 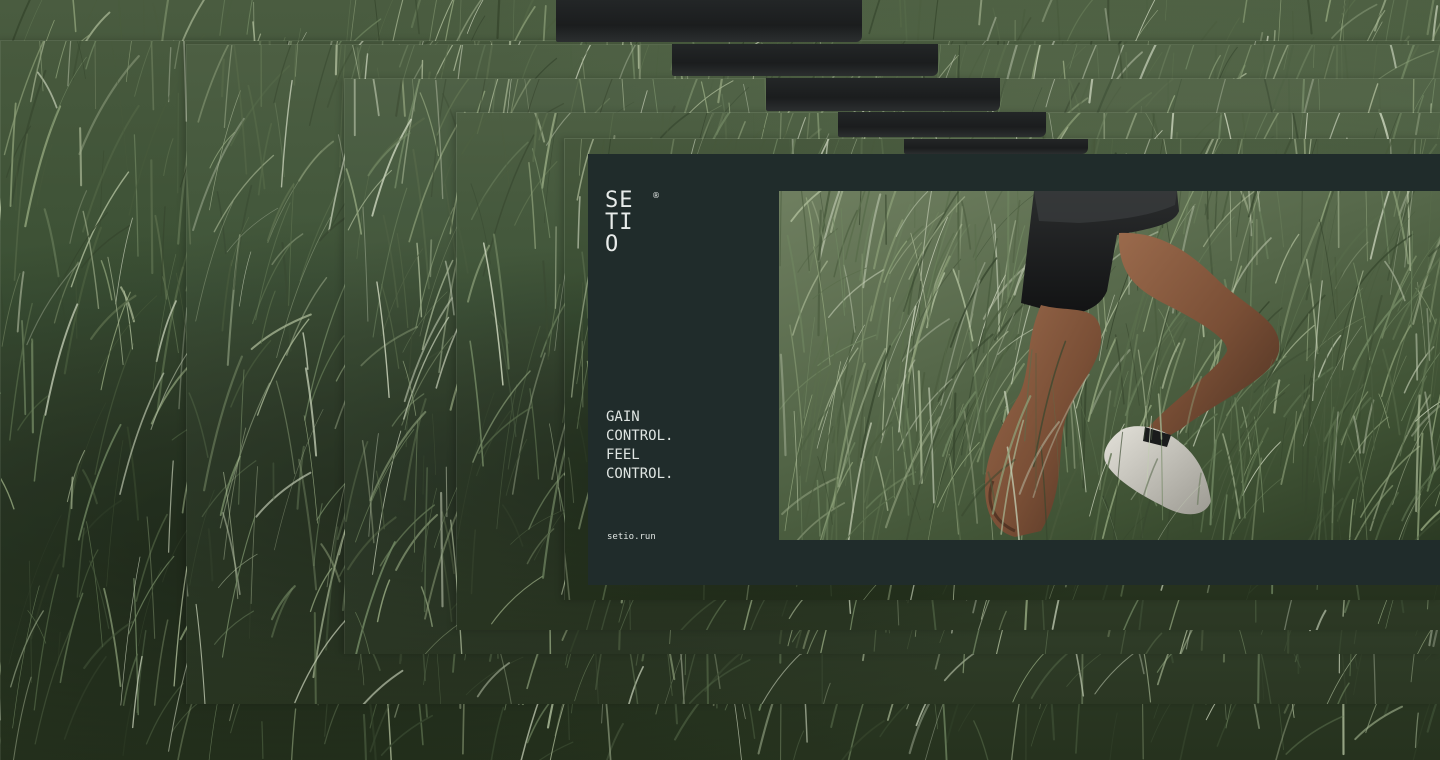 What do you see at coordinates (623, 417) in the screenshot?
I see `tagline-line-1: GAIN` at bounding box center [623, 417].